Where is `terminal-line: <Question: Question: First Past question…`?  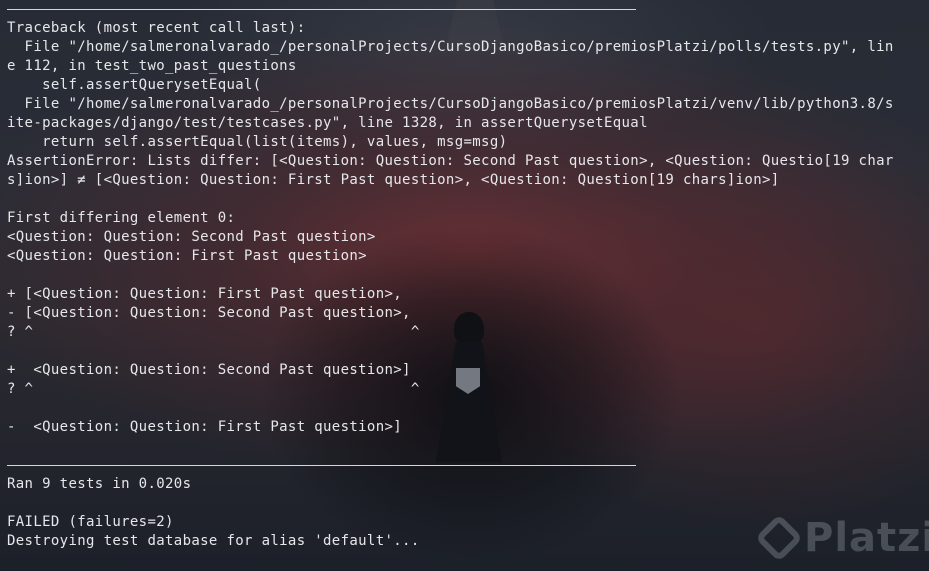
terminal-line: <Question: Question: First Past question… is located at coordinates (187, 256).